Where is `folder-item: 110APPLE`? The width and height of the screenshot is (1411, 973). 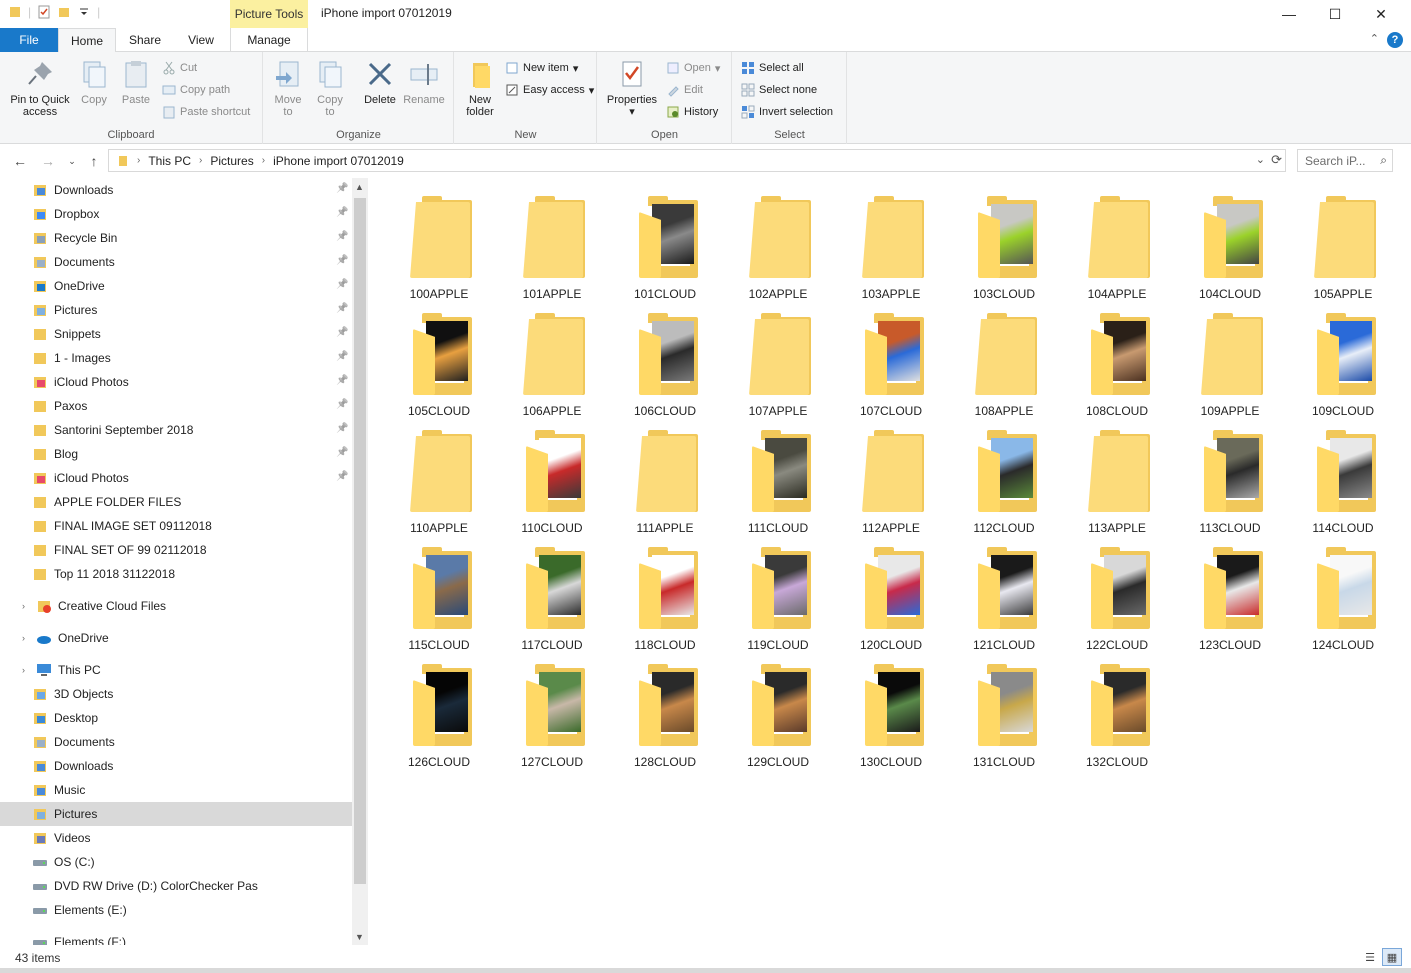 folder-item: 110APPLE is located at coordinates (439, 475).